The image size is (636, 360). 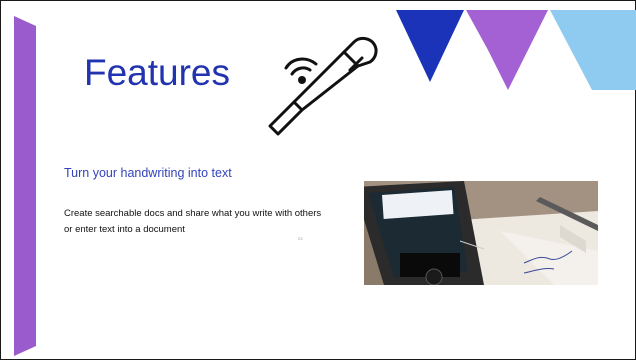 What do you see at coordinates (300, 238) in the screenshot?
I see `page-number: 23` at bounding box center [300, 238].